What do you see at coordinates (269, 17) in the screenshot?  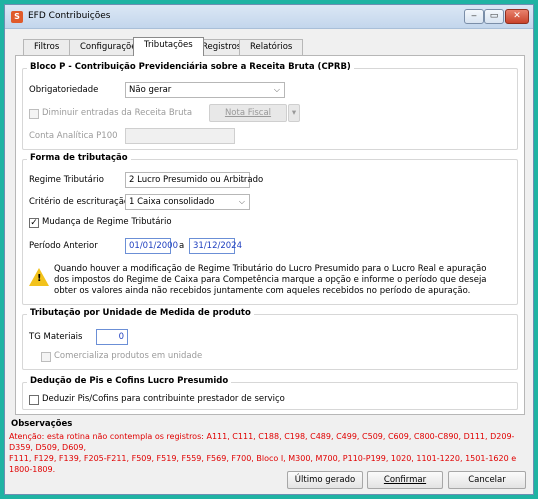 I see `title-bar: S EFD Contribuições ‒ ▭ ✕` at bounding box center [269, 17].